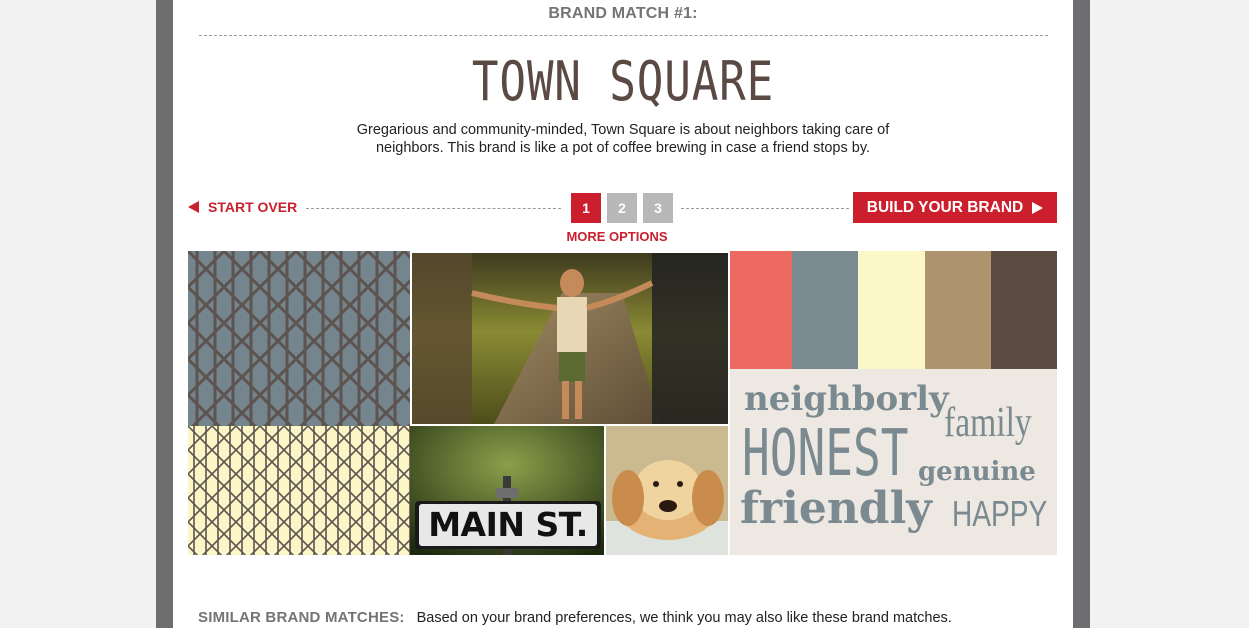  I want to click on nav-divider-left, so click(433, 208).